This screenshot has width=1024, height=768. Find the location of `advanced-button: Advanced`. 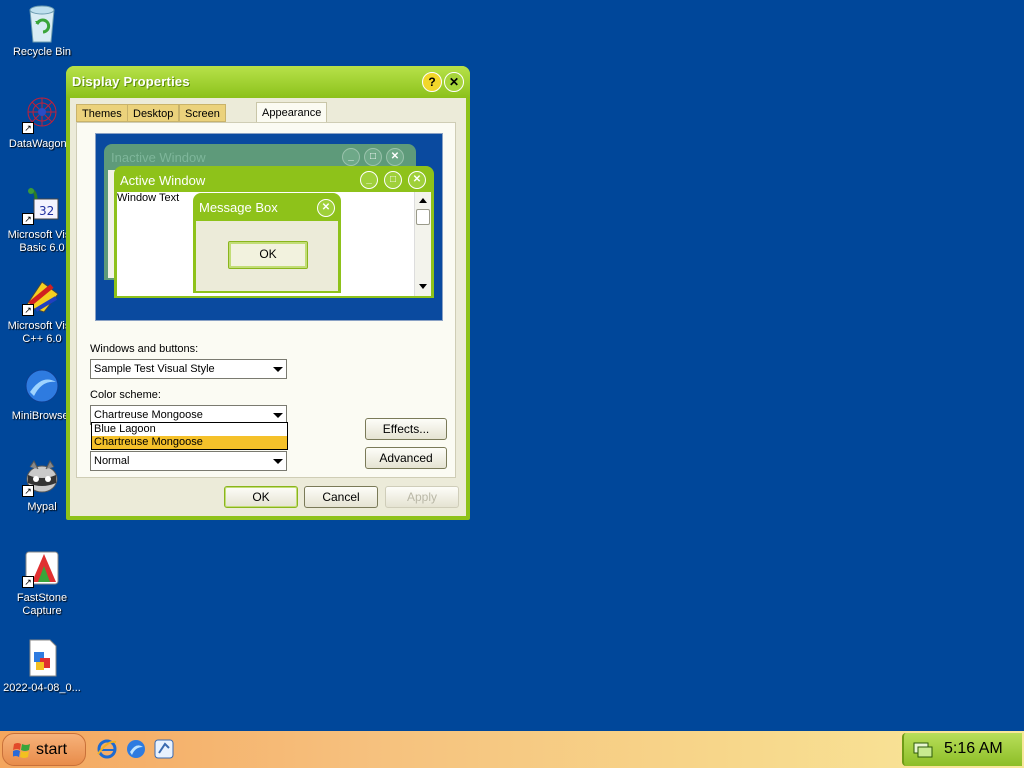

advanced-button: Advanced is located at coordinates (406, 458).